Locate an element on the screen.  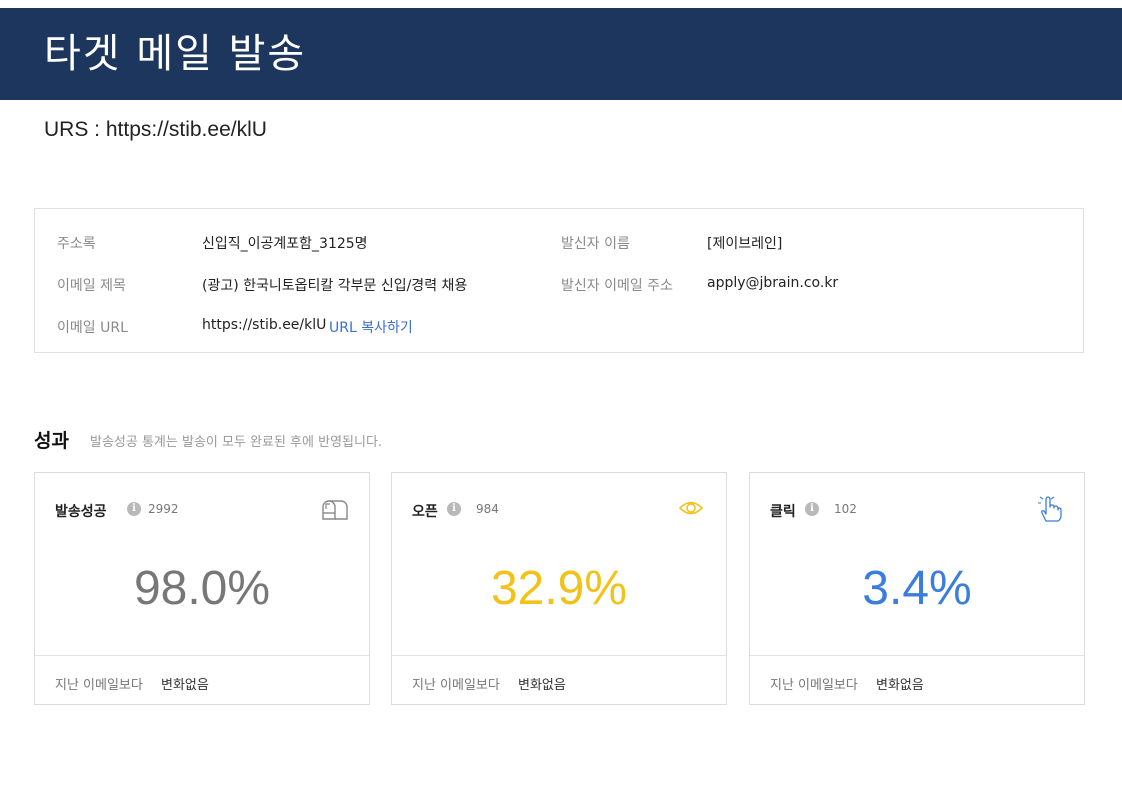
urs-line: URS : https://stib.ee/klU is located at coordinates (155, 129).